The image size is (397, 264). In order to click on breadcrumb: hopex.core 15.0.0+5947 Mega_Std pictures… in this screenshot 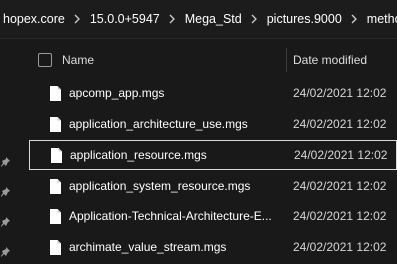, I will do `click(198, 19)`.